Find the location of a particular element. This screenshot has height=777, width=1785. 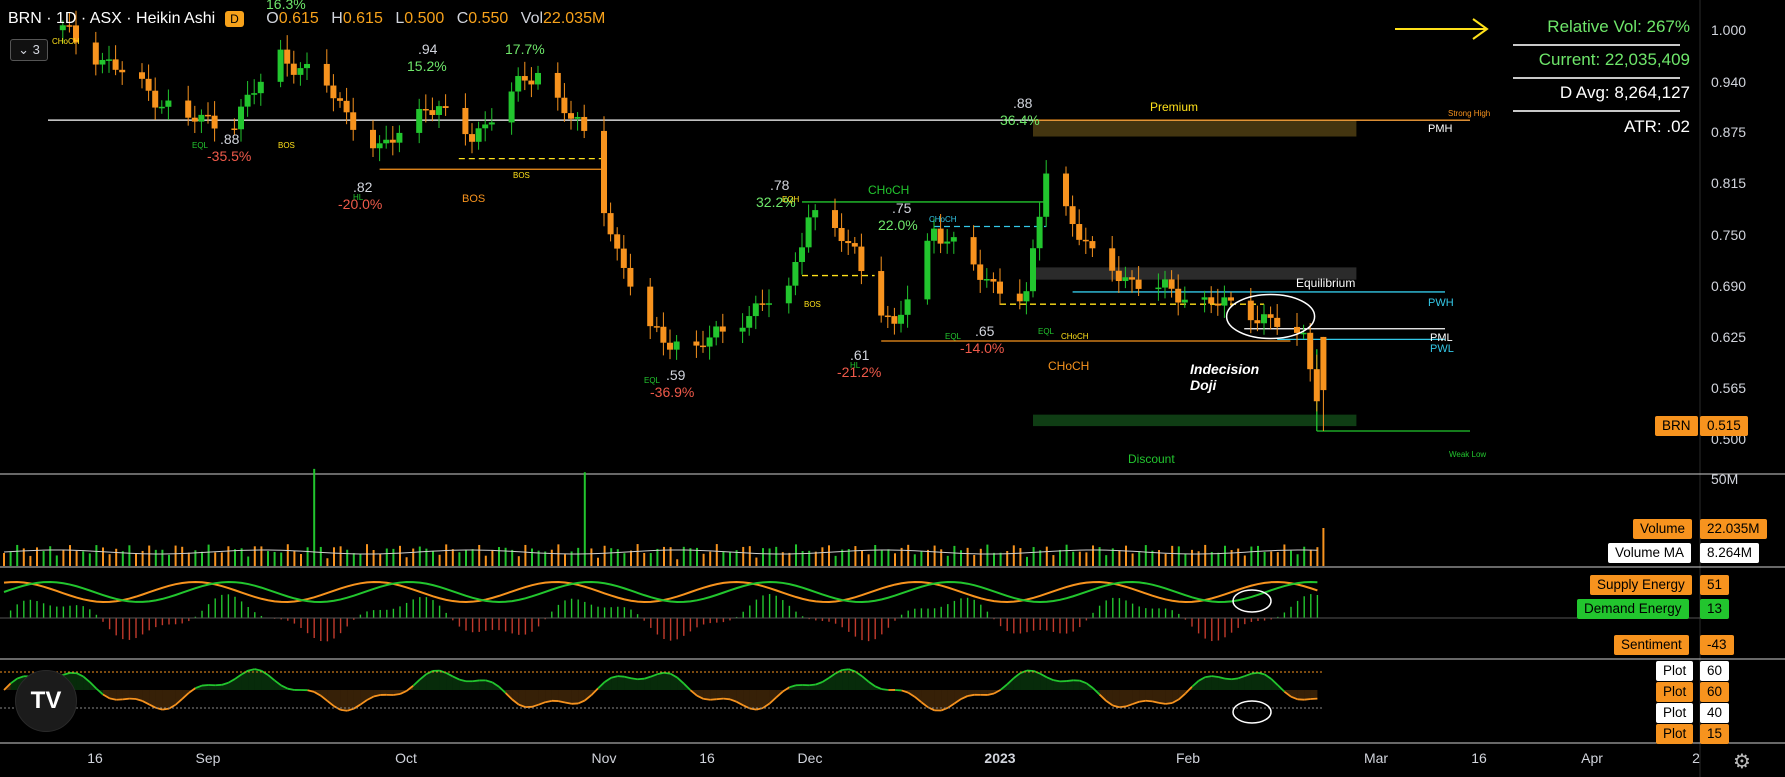

price-label: .94 is located at coordinates (428, 49).